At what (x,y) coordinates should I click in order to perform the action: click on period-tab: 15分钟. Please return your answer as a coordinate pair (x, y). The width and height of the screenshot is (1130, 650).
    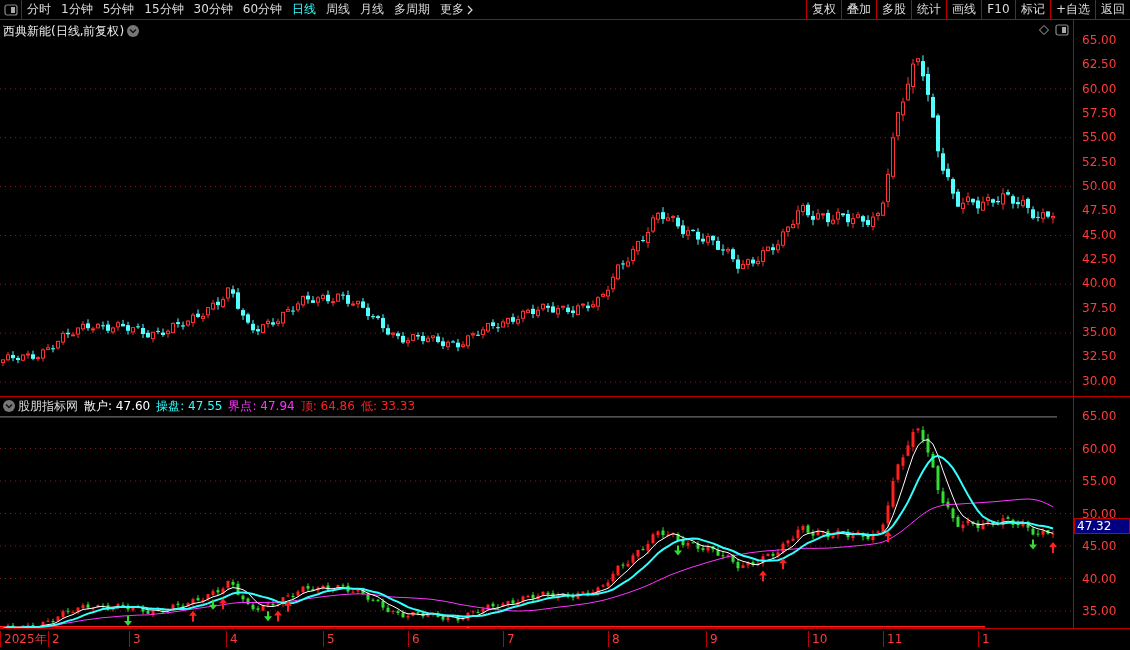
    Looking at the image, I should click on (164, 9).